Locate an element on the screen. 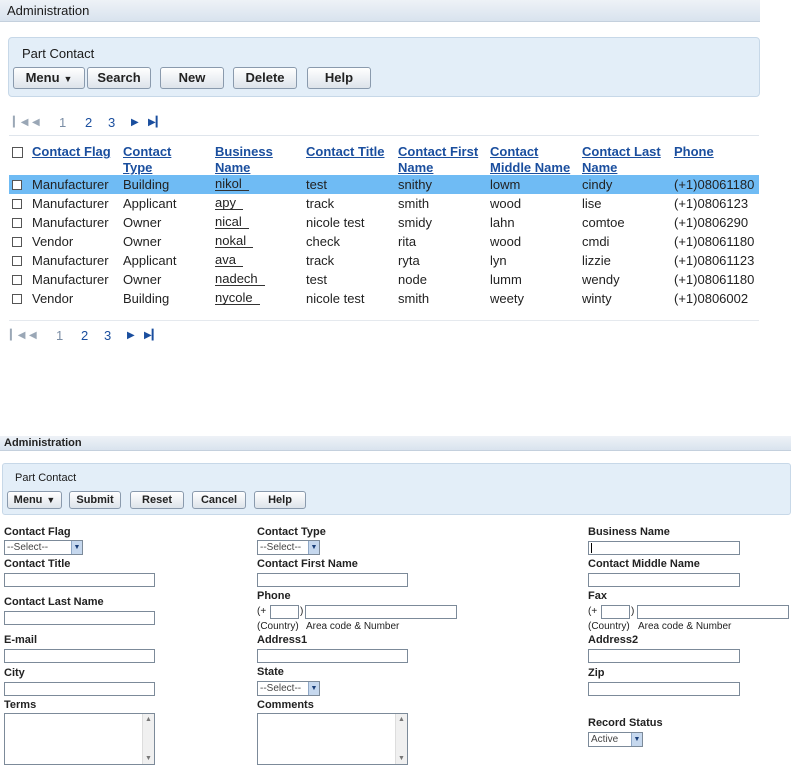 The width and height of the screenshot is (791, 768). city-label: City is located at coordinates (14, 673).